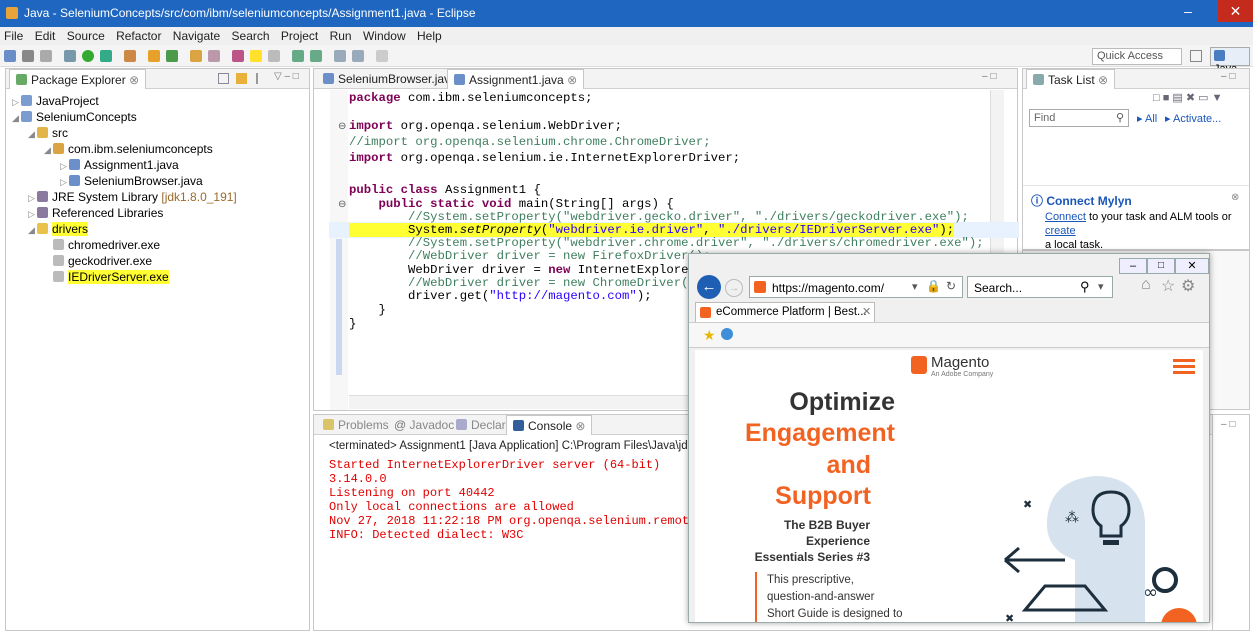 This screenshot has width=1253, height=631. What do you see at coordinates (500, 296) in the screenshot?
I see `code-line: driver.get("http://magento.com");` at bounding box center [500, 296].